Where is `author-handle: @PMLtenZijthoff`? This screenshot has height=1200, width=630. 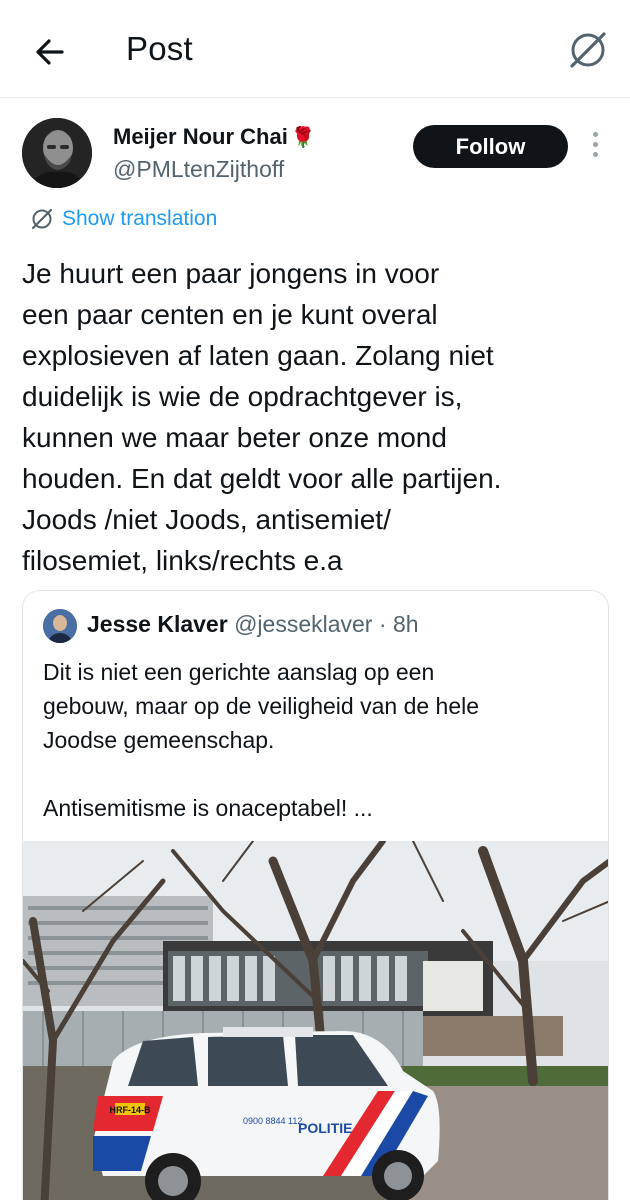 author-handle: @PMLtenZijthoff is located at coordinates (198, 169).